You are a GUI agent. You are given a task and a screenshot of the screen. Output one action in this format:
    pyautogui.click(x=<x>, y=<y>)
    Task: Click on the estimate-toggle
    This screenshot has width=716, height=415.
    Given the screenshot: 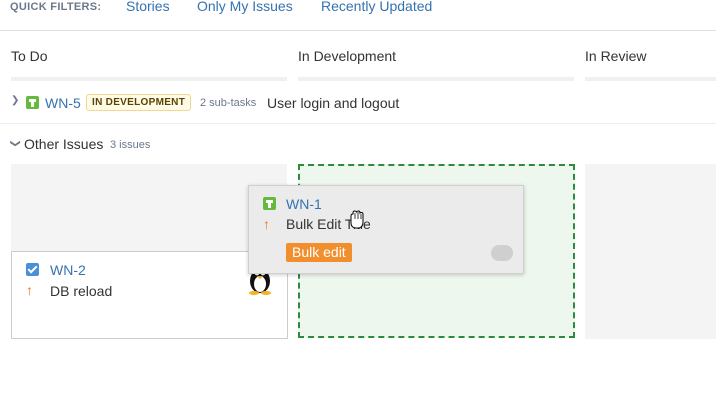 What is the action you would take?
    pyautogui.click(x=502, y=253)
    